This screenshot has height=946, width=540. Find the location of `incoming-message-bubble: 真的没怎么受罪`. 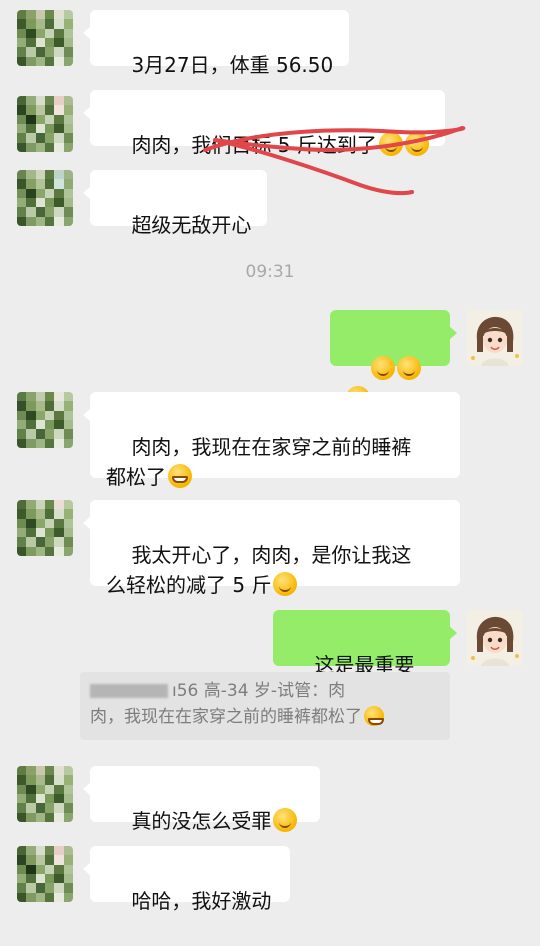

incoming-message-bubble: 真的没怎么受罪 is located at coordinates (201, 799).